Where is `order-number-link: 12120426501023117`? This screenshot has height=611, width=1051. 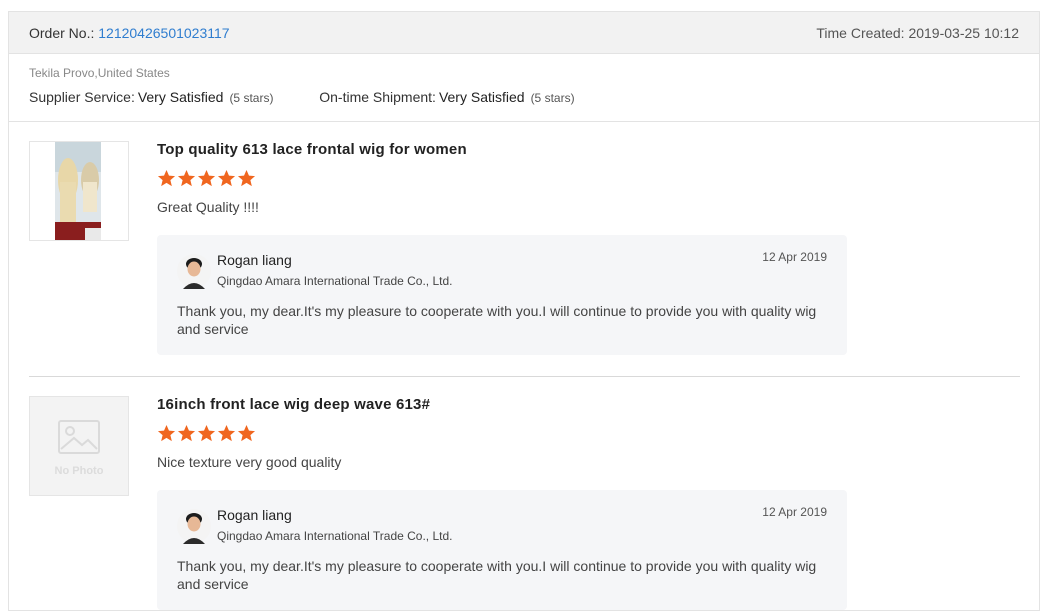
order-number-link: 12120426501023117 is located at coordinates (163, 33).